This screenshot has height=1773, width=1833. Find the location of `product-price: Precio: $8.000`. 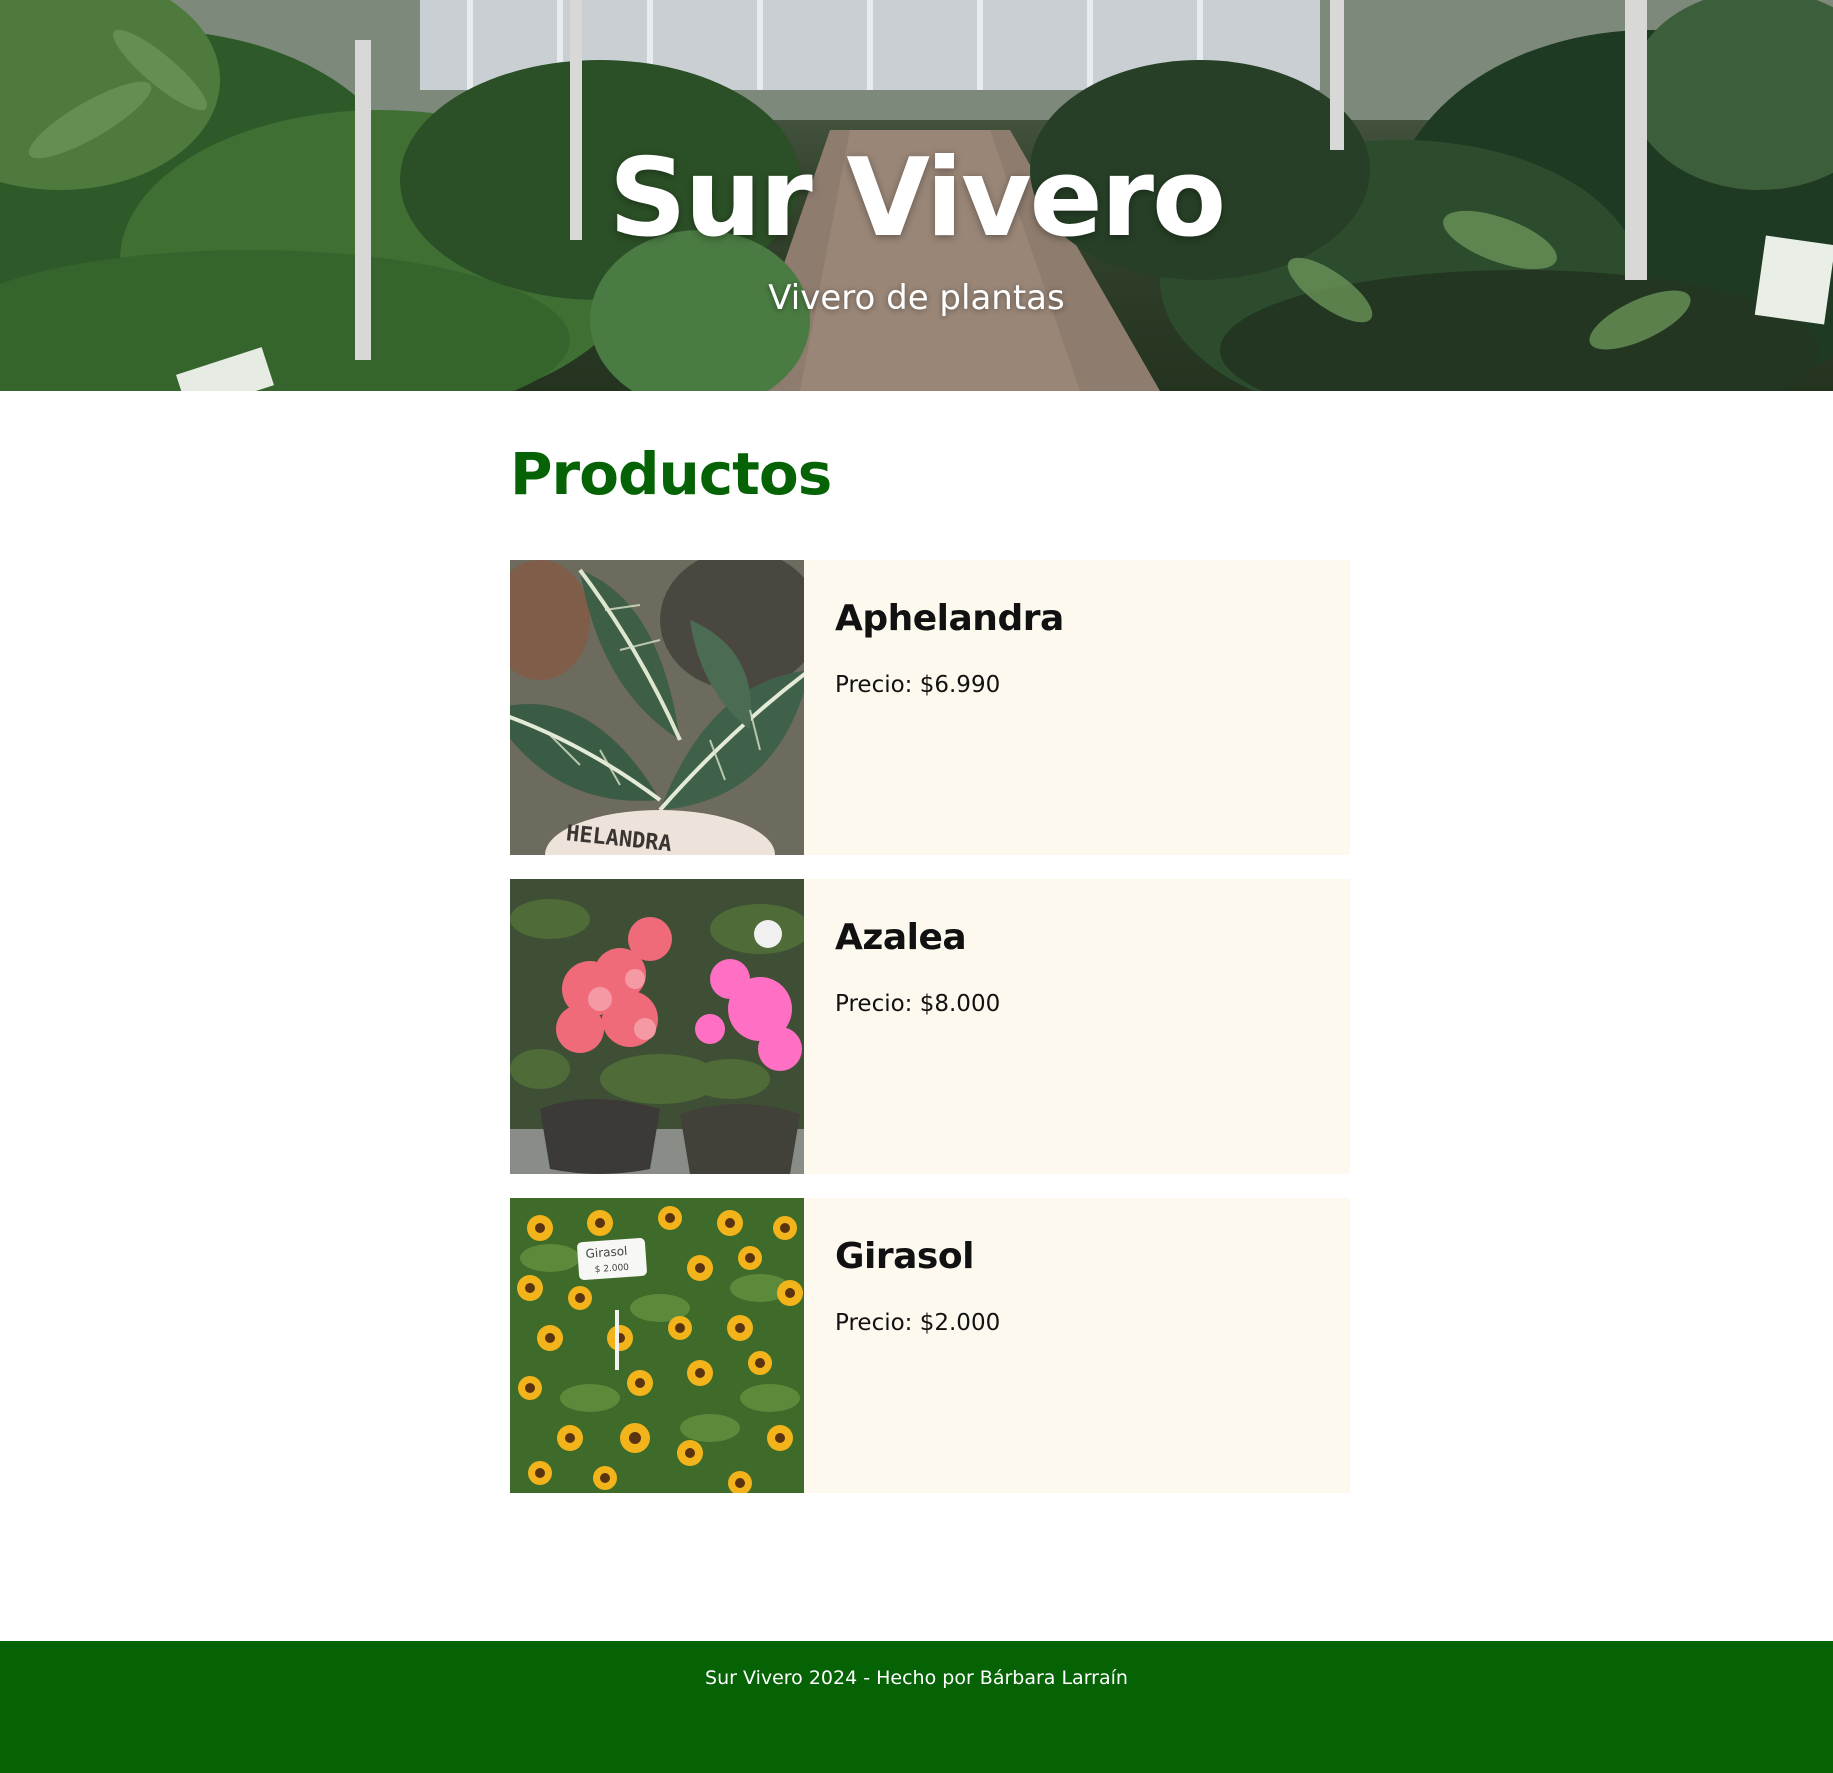

product-price: Precio: $8.000 is located at coordinates (918, 1004).